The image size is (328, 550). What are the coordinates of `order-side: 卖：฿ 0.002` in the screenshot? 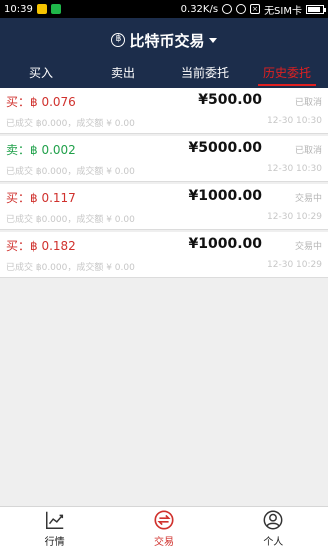 It's located at (41, 150).